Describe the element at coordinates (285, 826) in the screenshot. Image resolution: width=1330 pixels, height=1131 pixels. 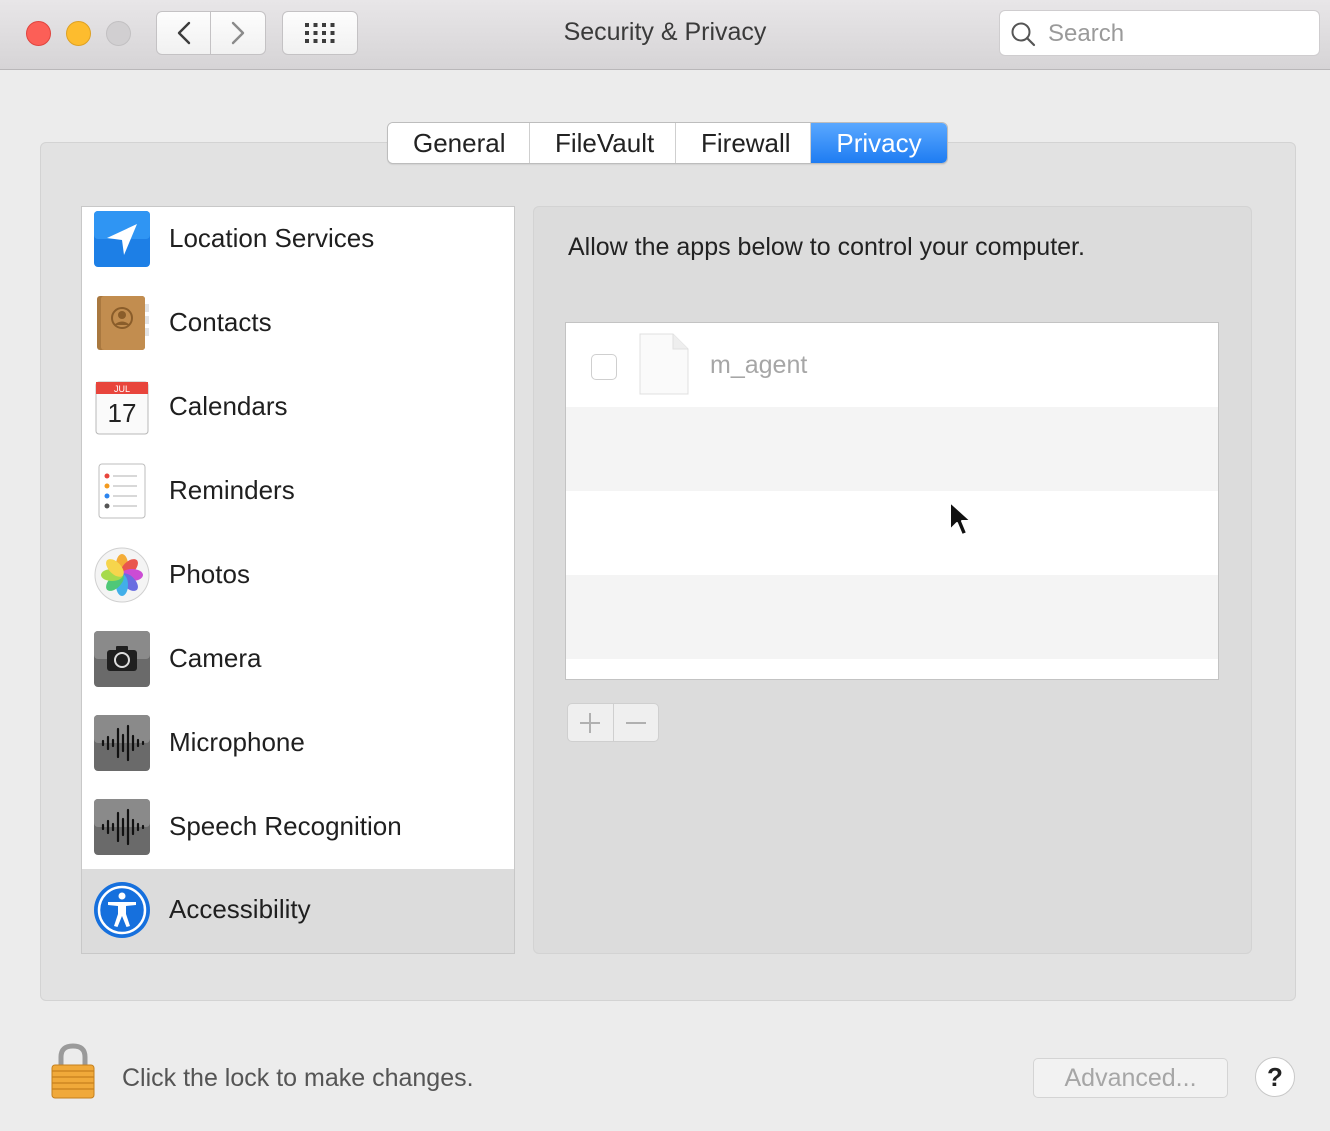
I see `sidebar-item-label: Speech Recognition` at that location.